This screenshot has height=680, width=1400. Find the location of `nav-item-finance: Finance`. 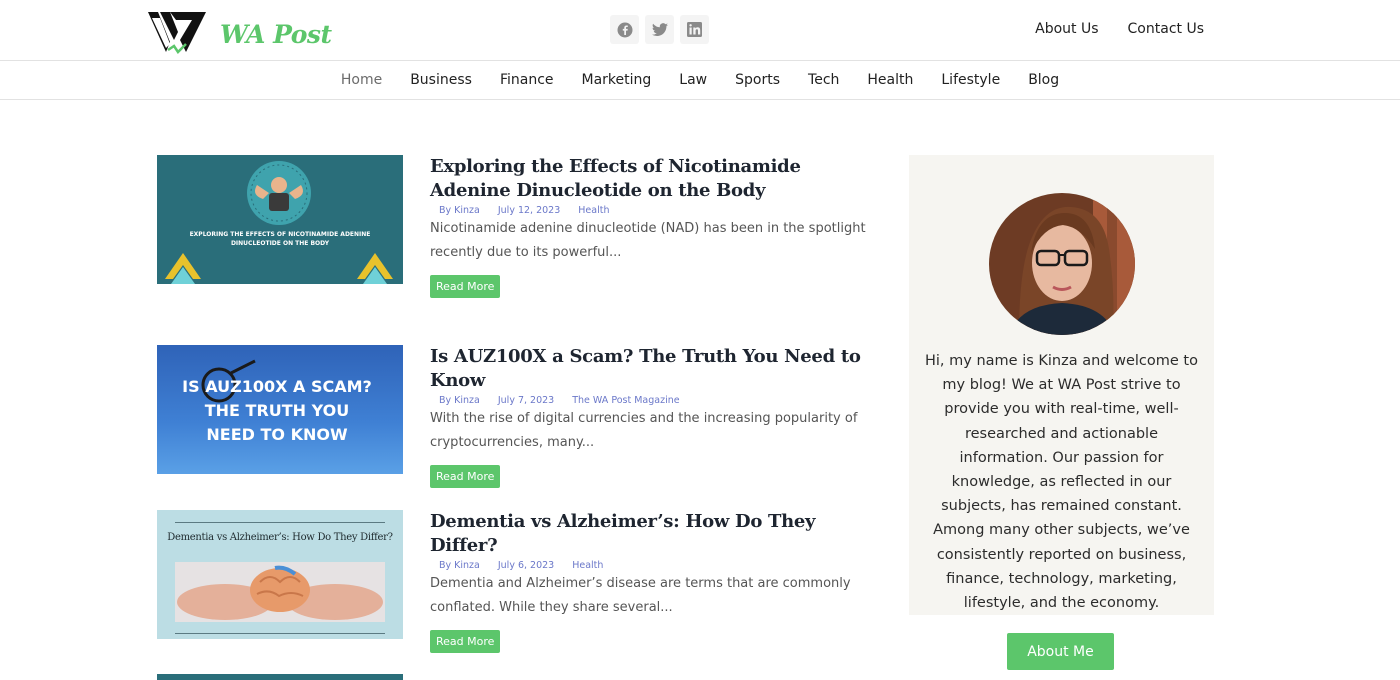

nav-item-finance: Finance is located at coordinates (527, 80).